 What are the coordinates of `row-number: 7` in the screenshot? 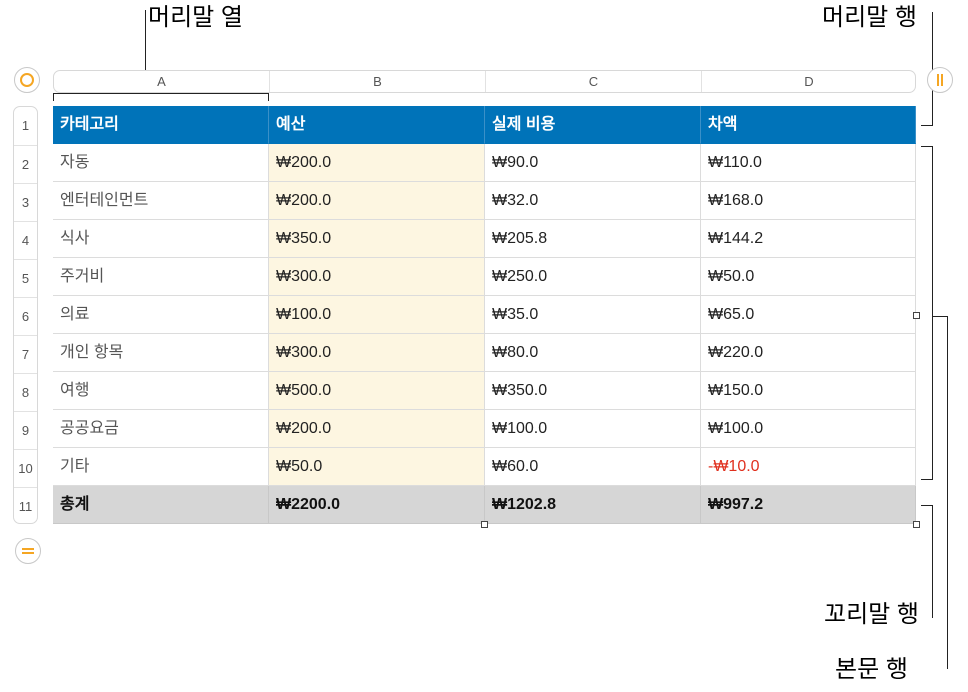 It's located at (25, 354).